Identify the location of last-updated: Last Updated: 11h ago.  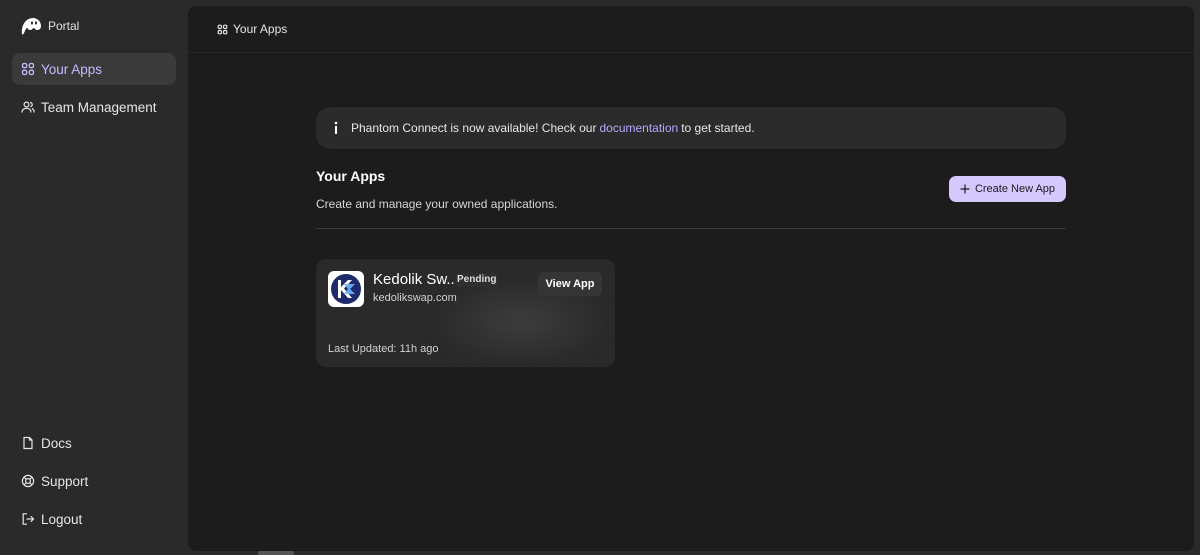
(383, 349).